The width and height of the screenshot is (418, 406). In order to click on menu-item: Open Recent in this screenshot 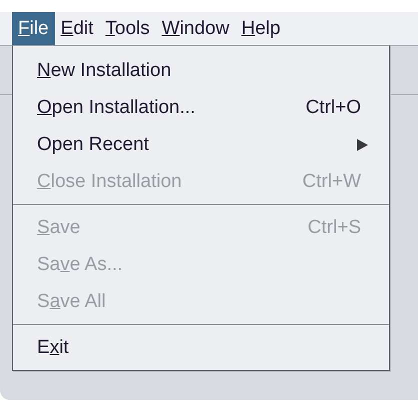, I will do `click(201, 144)`.